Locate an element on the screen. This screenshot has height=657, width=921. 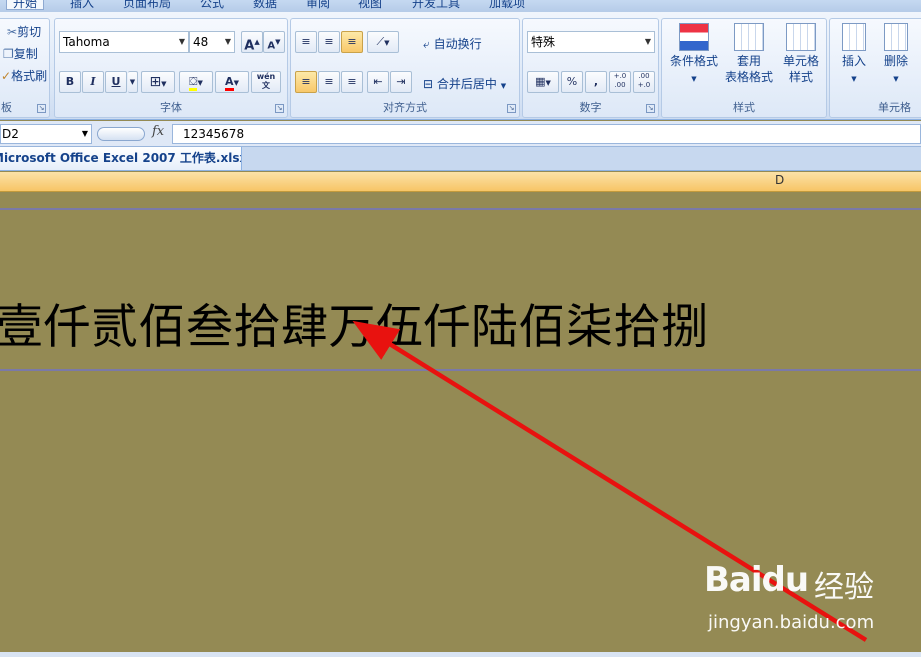
baidu-logo: Baidu is located at coordinates (756, 580).